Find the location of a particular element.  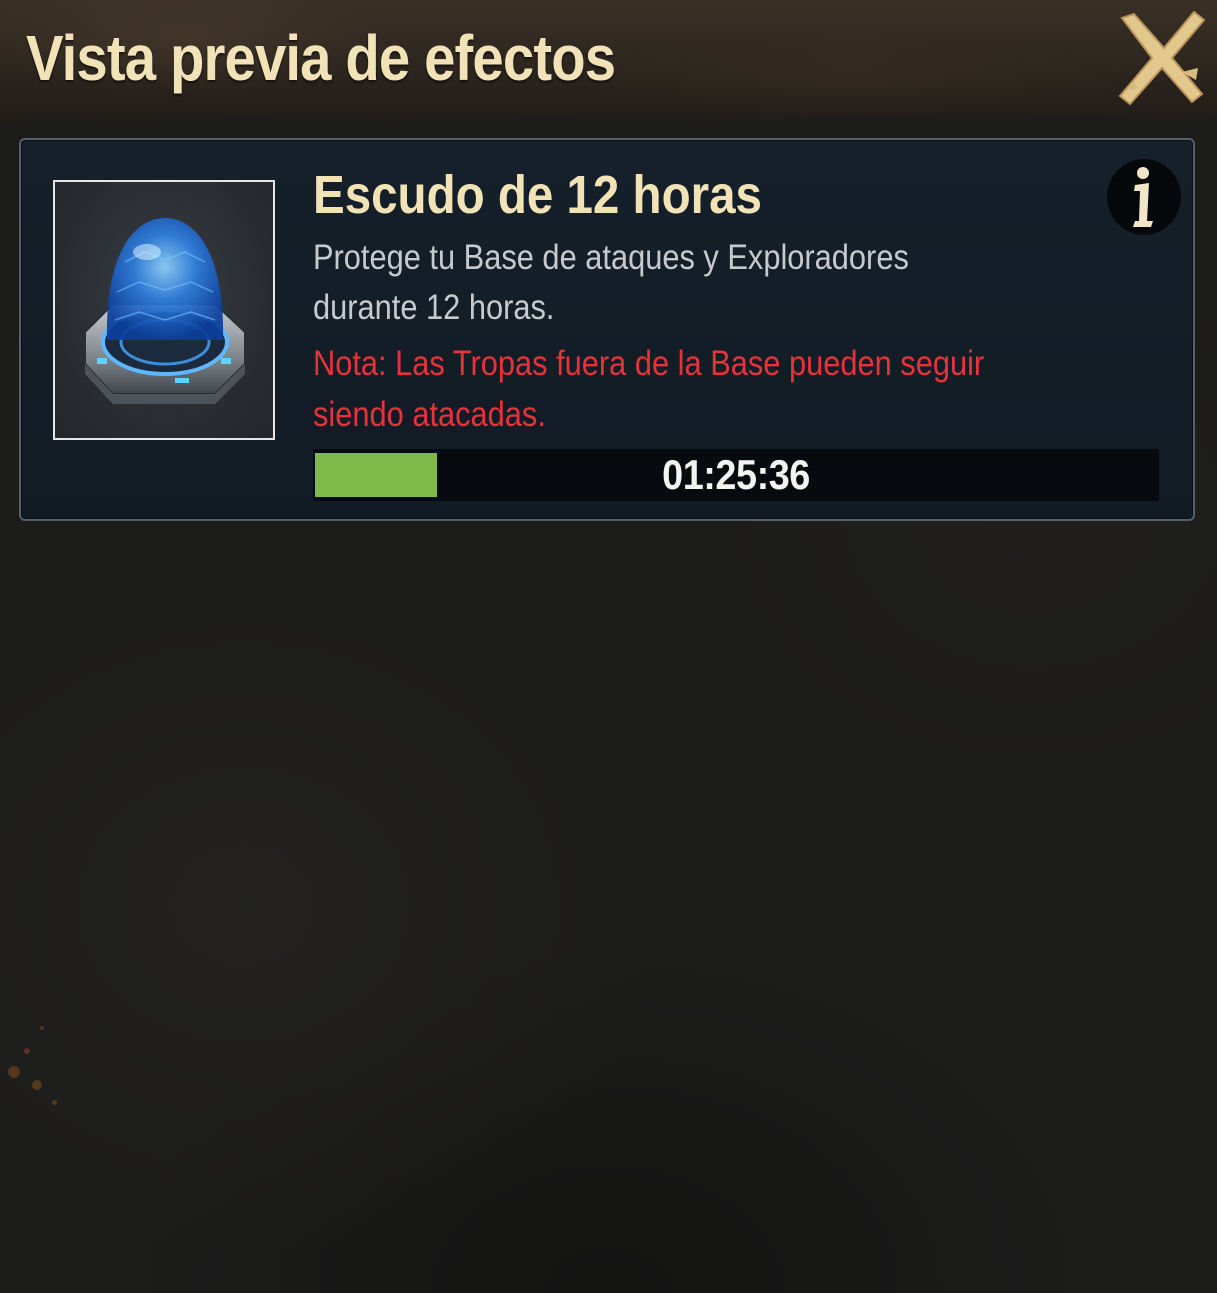

info-button is located at coordinates (1144, 197).